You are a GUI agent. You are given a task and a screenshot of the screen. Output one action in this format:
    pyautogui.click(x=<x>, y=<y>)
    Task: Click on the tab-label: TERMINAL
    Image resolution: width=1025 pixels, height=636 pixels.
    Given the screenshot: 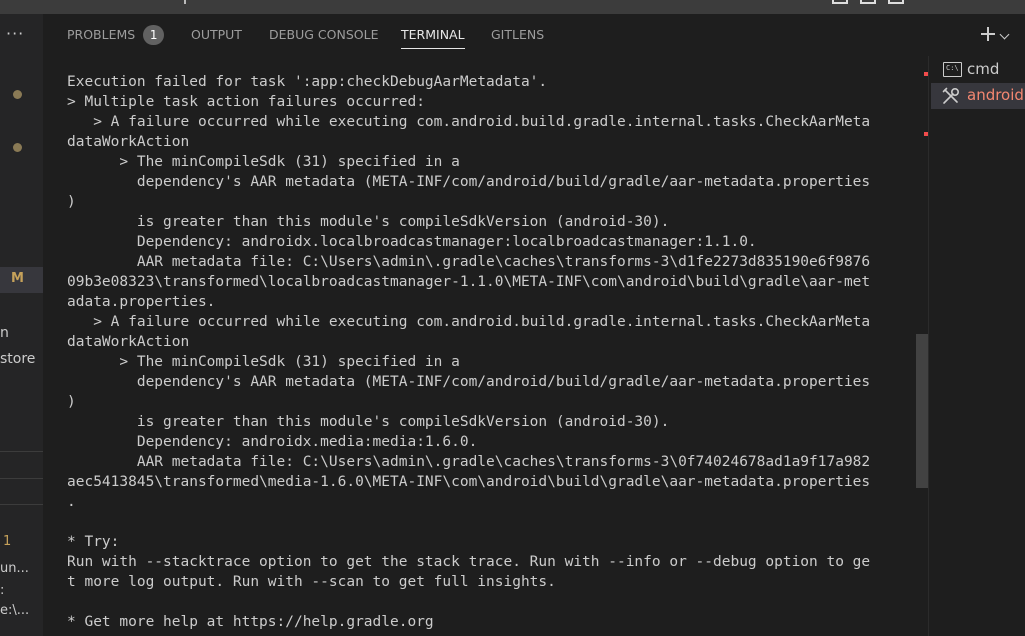 What is the action you would take?
    pyautogui.click(x=433, y=34)
    